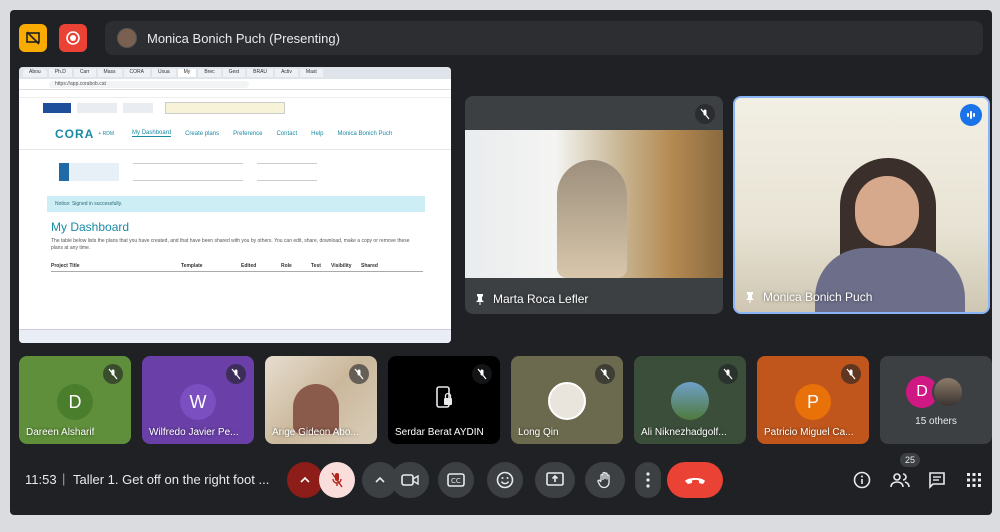 This screenshot has height=532, width=1000. I want to click on nav-my-dashboard: My Dashboard, so click(152, 133).